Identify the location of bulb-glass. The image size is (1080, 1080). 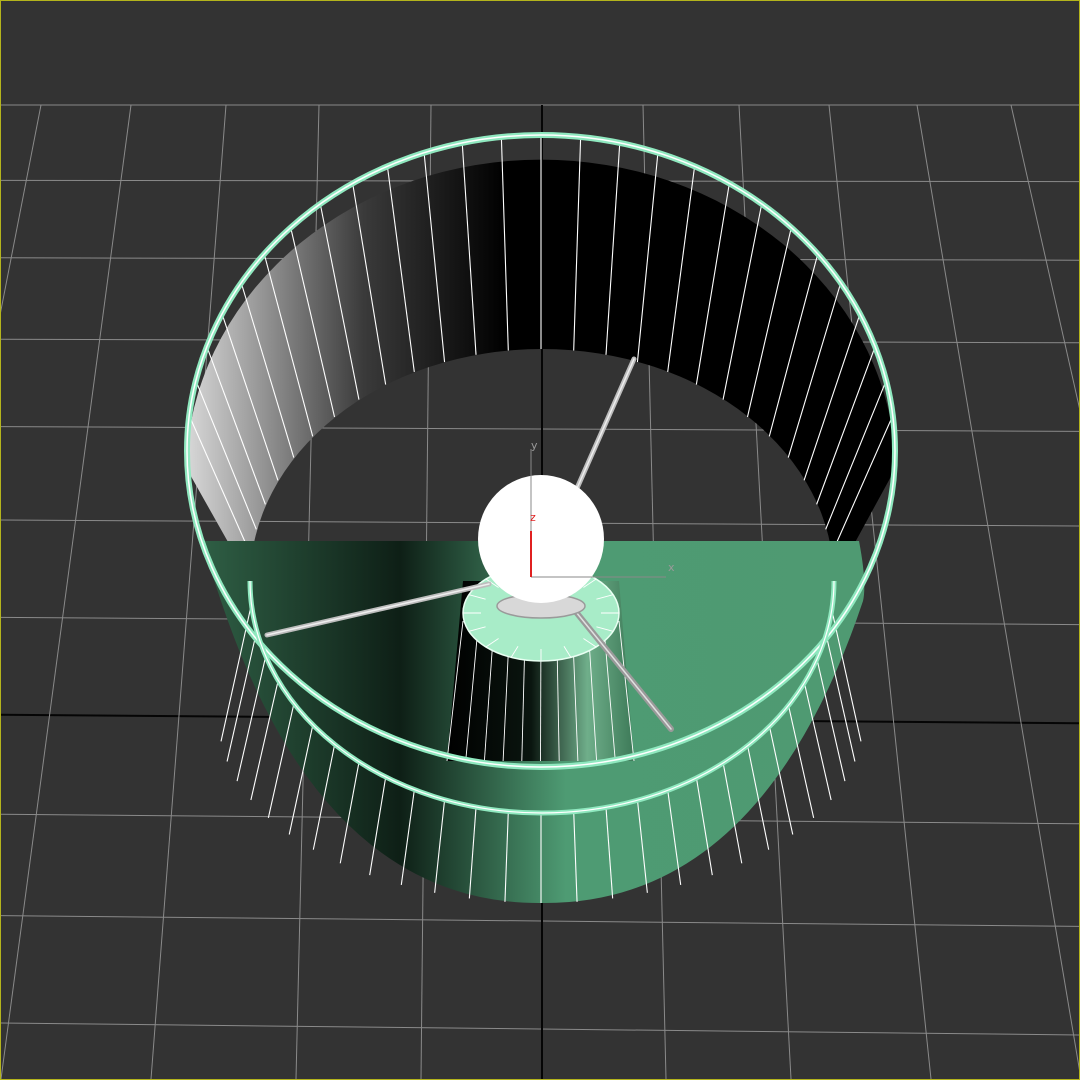
(541, 539).